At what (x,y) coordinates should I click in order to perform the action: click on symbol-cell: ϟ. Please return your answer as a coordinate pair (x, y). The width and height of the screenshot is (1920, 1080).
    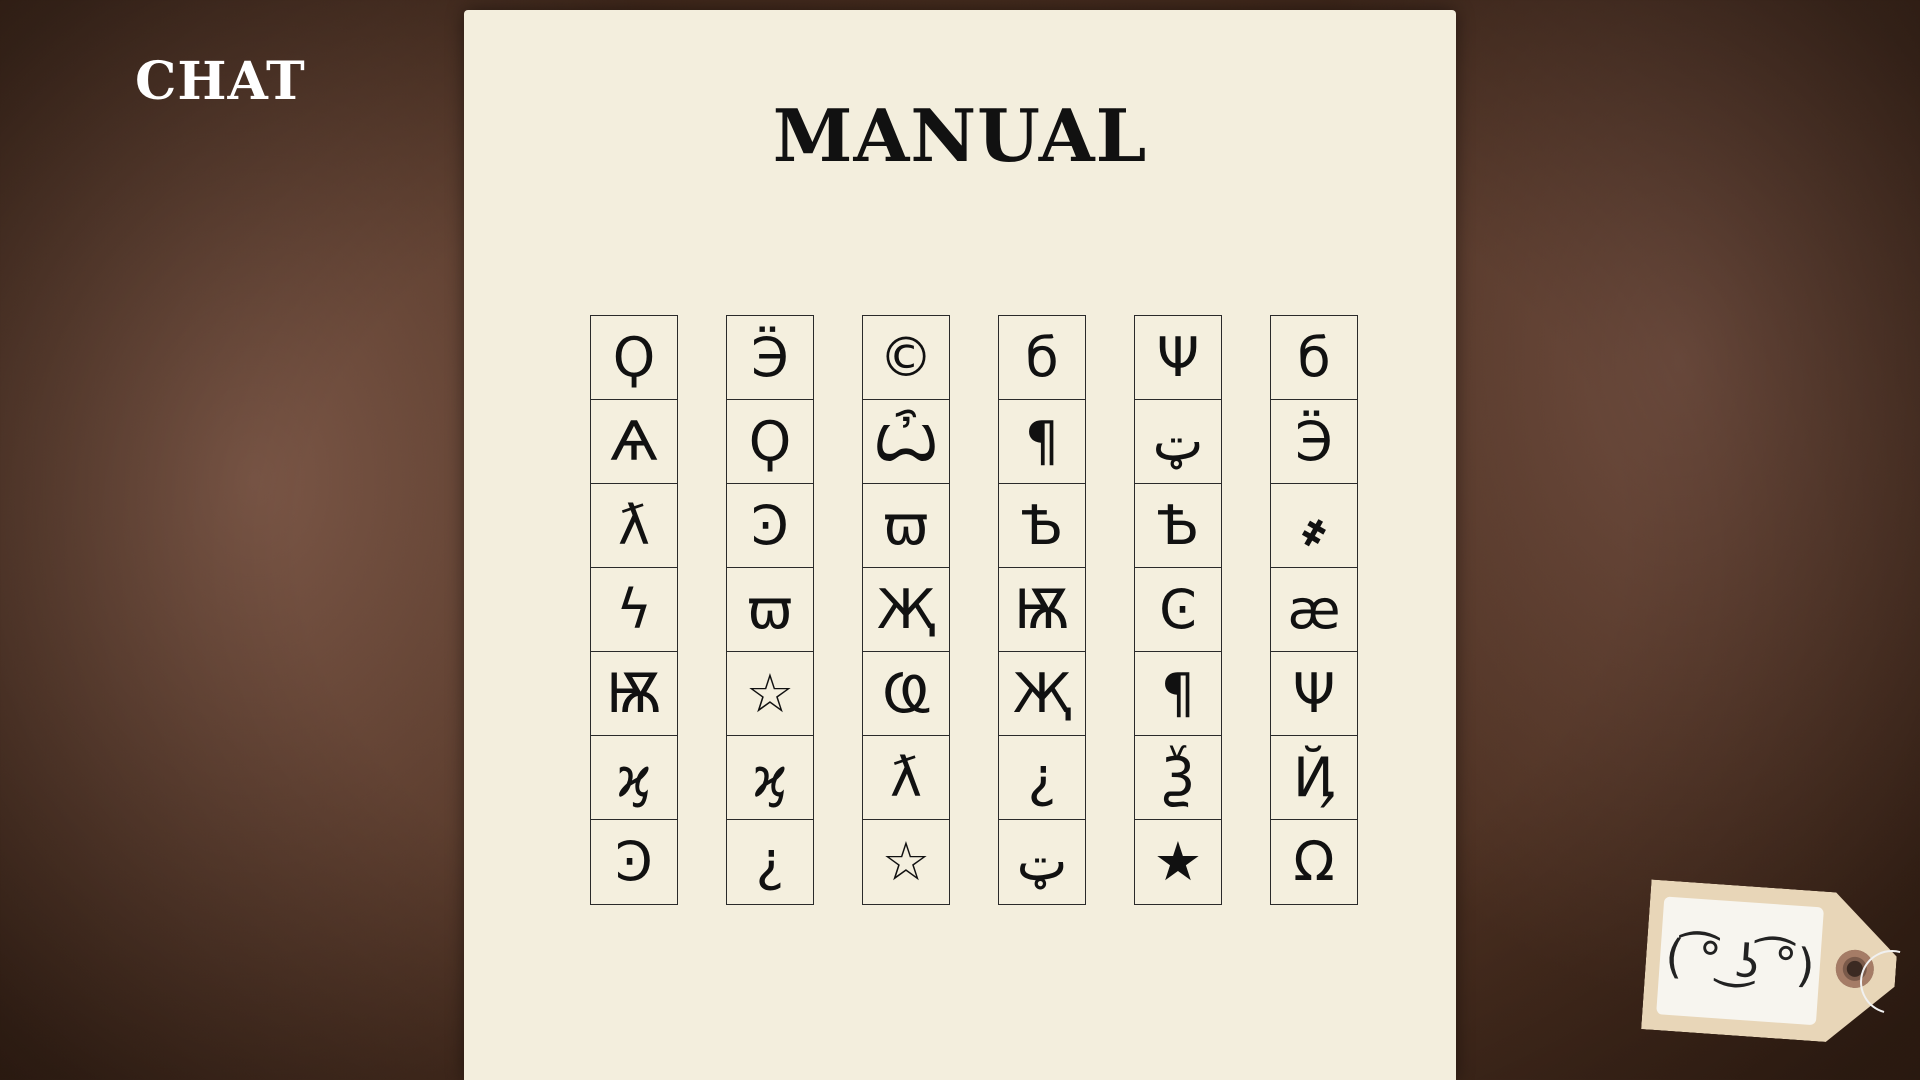
    Looking at the image, I should click on (634, 610).